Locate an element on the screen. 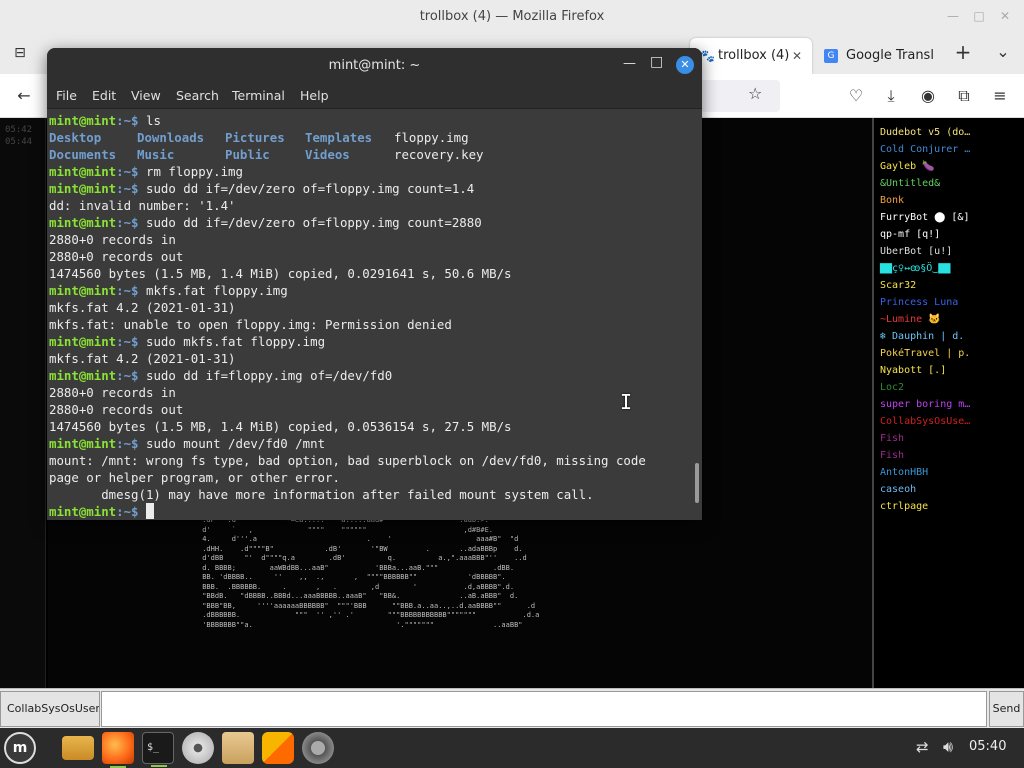 This screenshot has height=768, width=1024. tab-list-chevron-down-icon: ⌄ is located at coordinates (1003, 52).